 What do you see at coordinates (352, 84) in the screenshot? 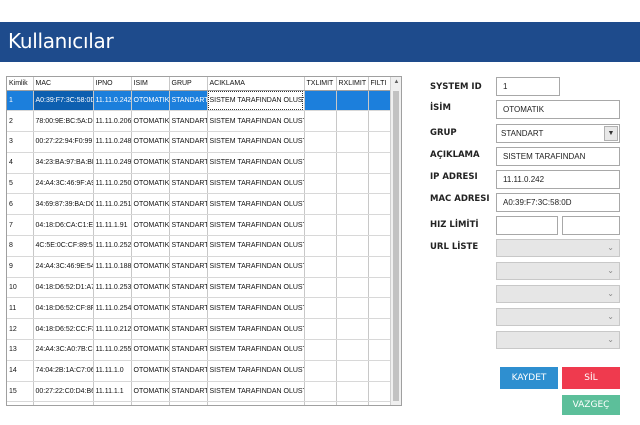
I see `column-header: RXLIMIT` at bounding box center [352, 84].